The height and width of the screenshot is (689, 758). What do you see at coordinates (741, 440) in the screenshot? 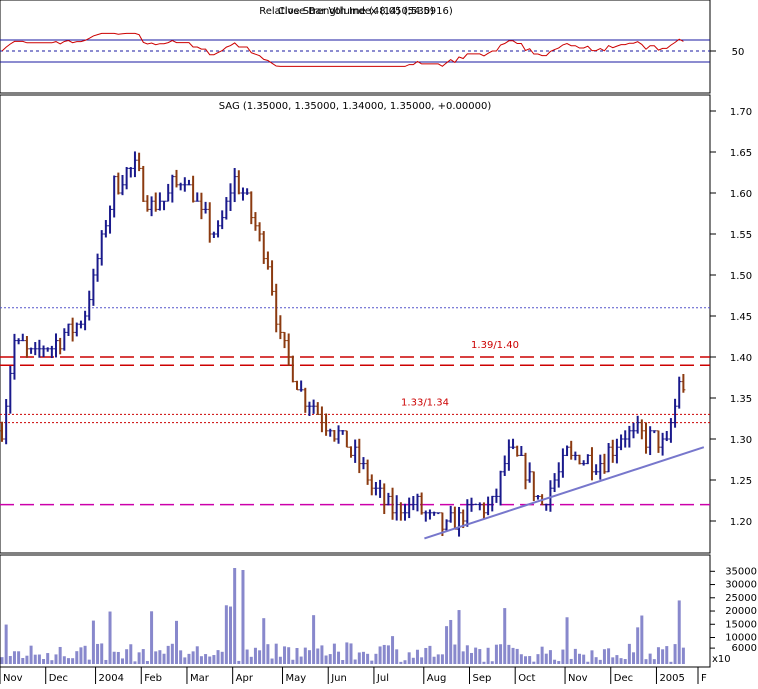
I see `price-tick-label: 1.30` at bounding box center [741, 440].